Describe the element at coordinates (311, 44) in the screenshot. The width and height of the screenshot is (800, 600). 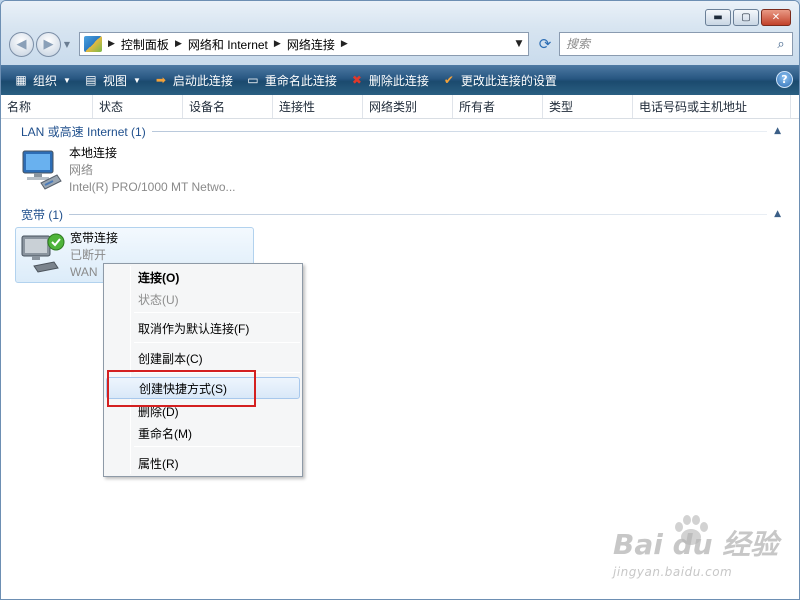
I see `breadcrumb-network-connections: 网络连接` at that location.